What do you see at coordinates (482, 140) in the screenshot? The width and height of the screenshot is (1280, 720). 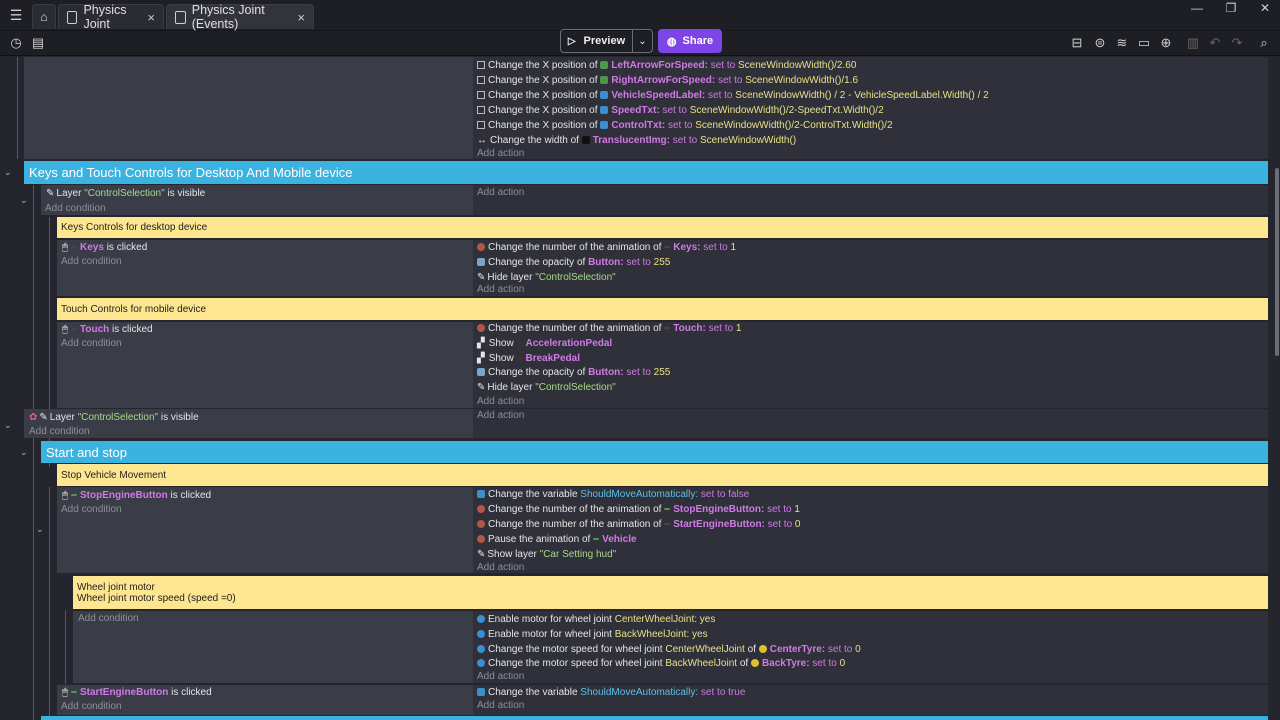 I see `resize-width-icon: ↔` at bounding box center [482, 140].